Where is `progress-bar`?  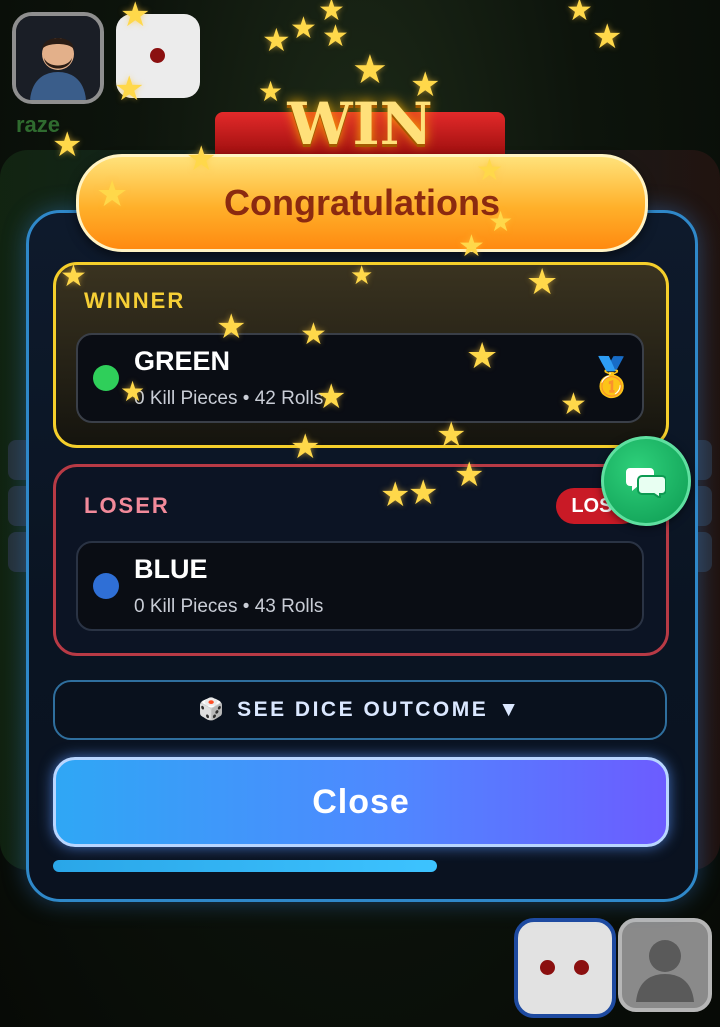
progress-bar is located at coordinates (358, 866).